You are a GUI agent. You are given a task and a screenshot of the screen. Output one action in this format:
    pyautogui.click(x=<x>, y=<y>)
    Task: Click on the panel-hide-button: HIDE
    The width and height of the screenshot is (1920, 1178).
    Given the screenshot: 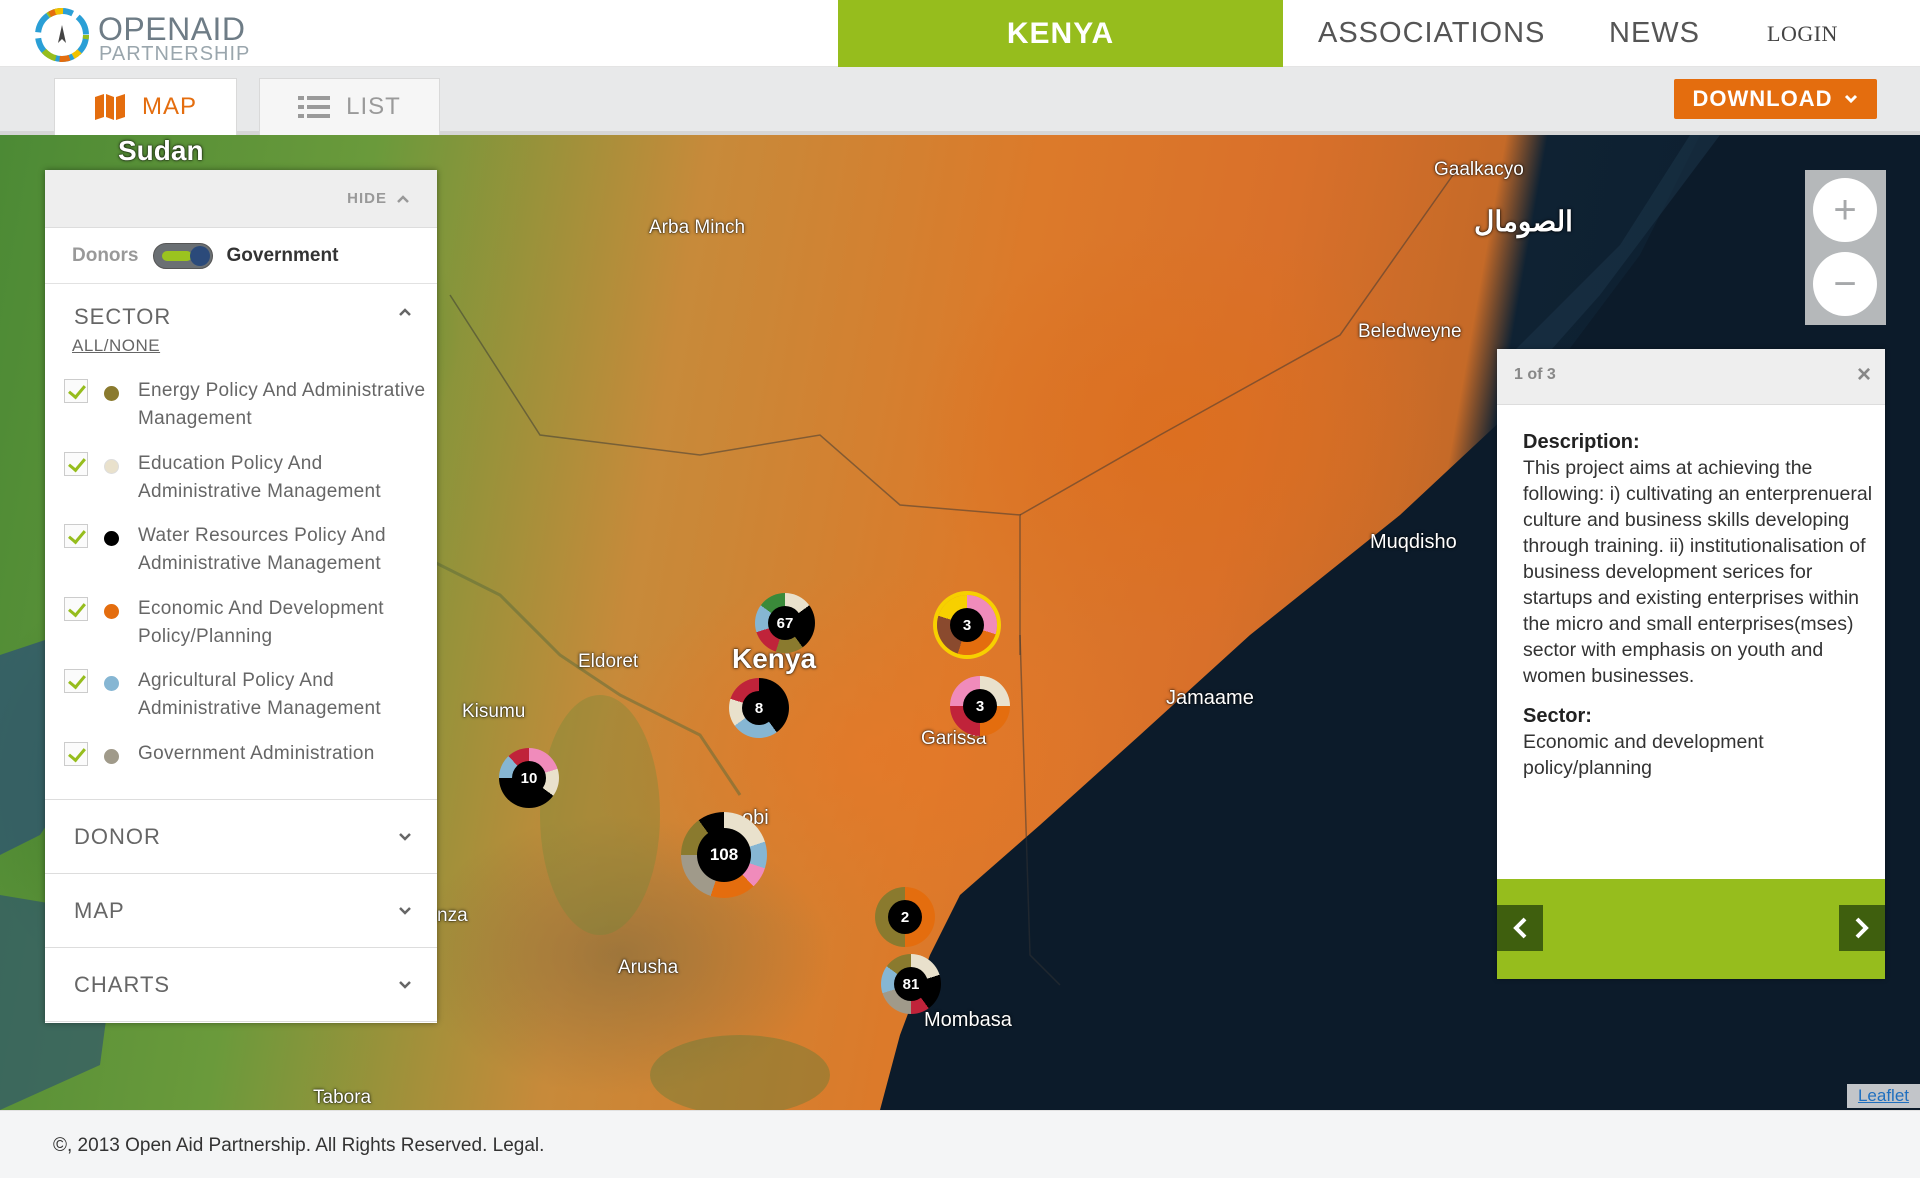 What is the action you would take?
    pyautogui.click(x=241, y=199)
    